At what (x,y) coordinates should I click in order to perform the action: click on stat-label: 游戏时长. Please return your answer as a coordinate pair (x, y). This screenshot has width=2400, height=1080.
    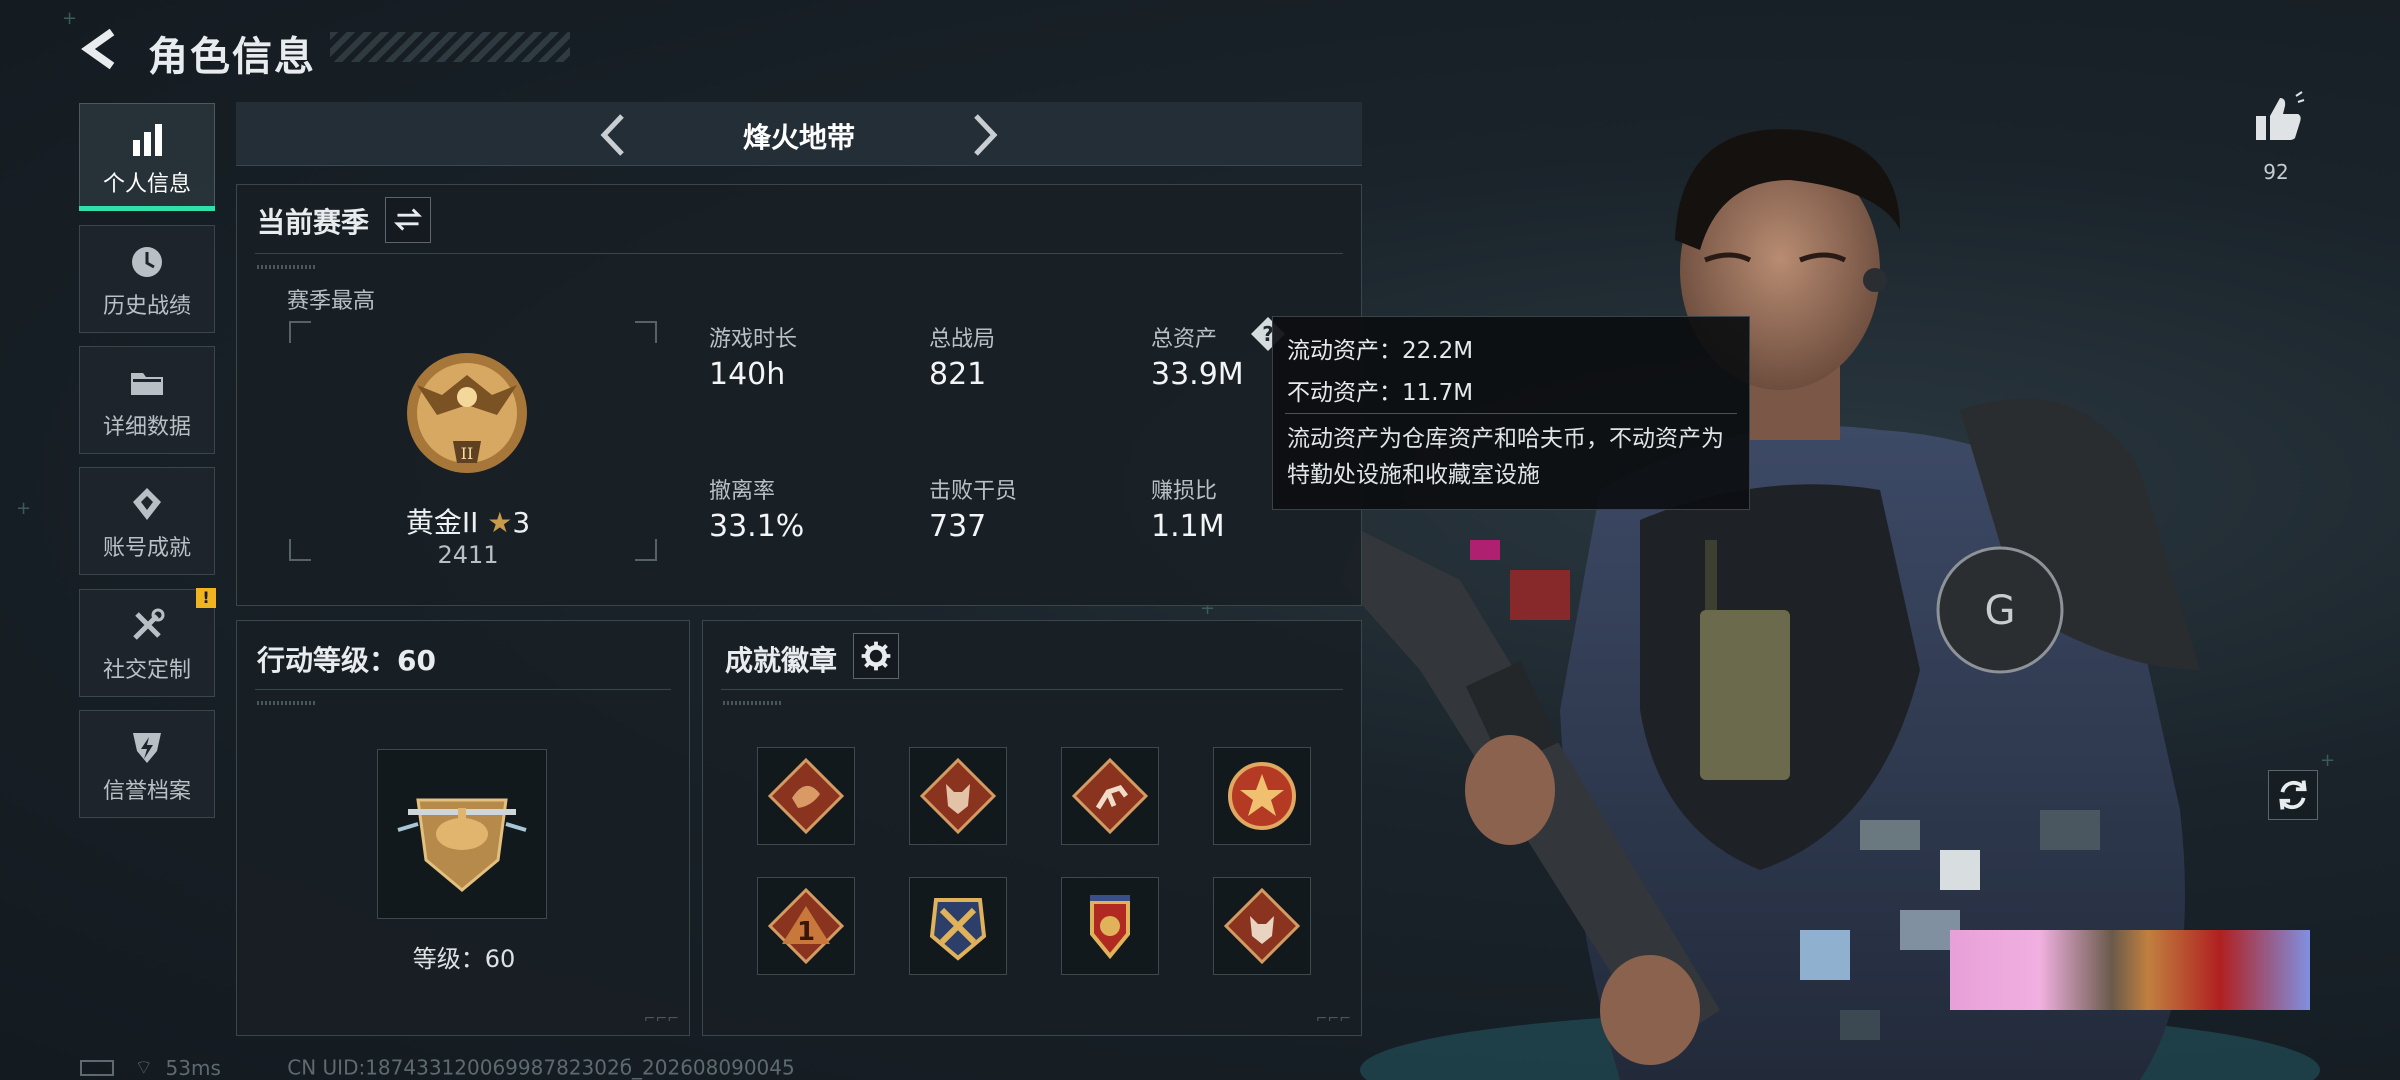
    Looking at the image, I should click on (753, 339).